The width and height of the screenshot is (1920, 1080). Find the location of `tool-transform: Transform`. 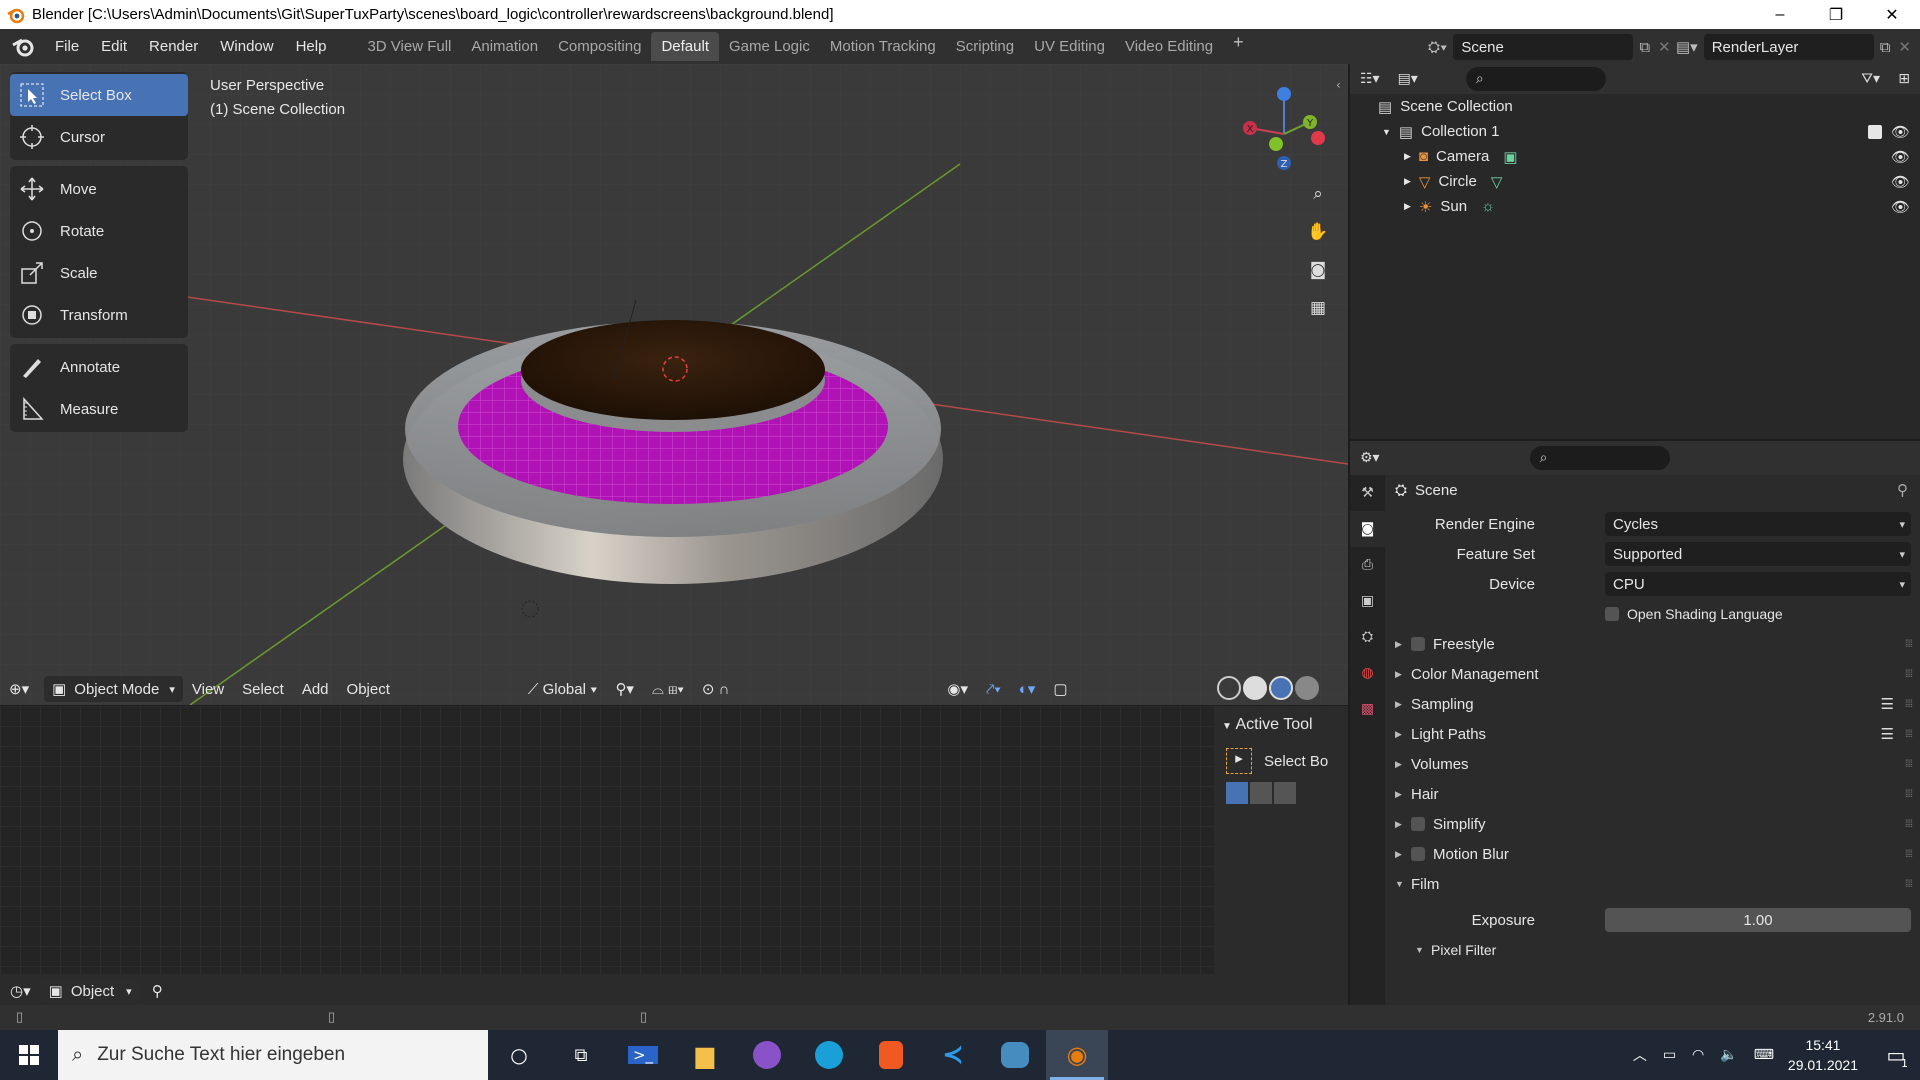

tool-transform: Transform is located at coordinates (99, 315).